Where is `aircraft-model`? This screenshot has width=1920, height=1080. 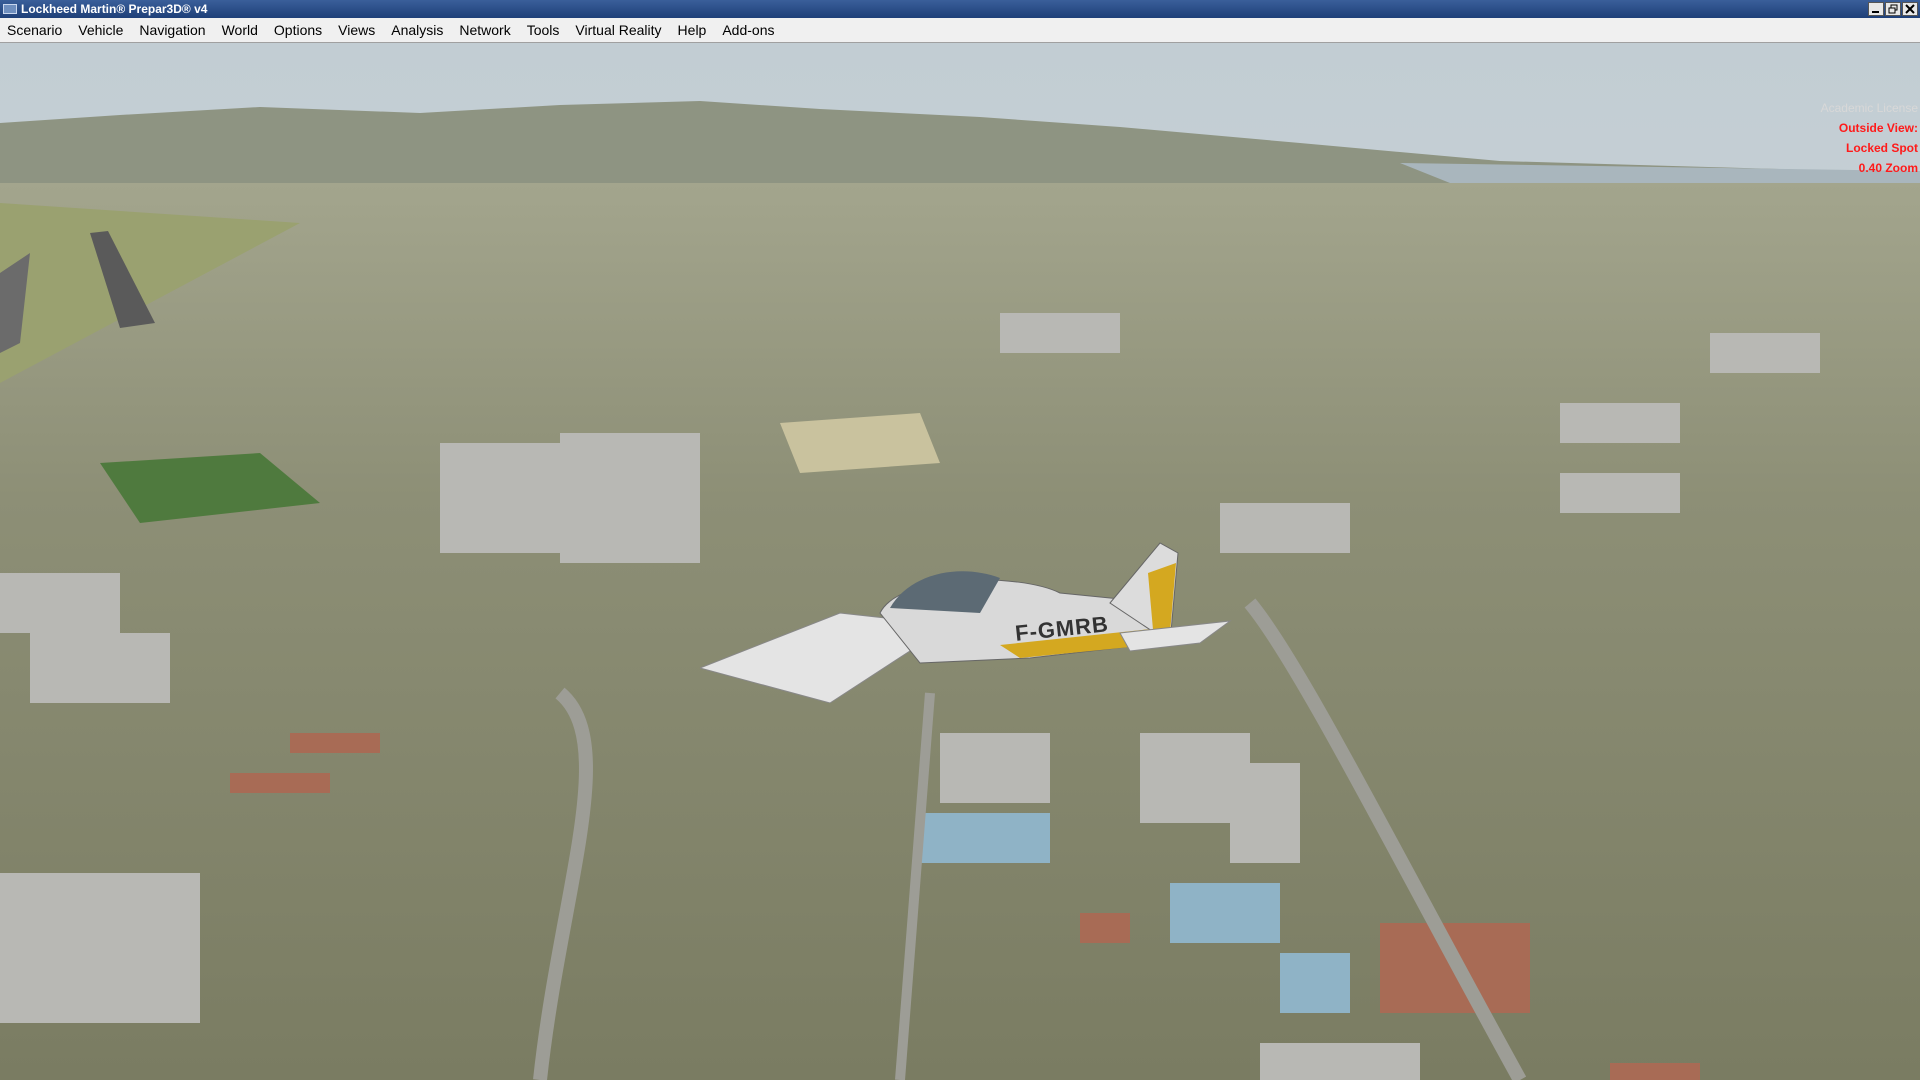
aircraft-model is located at coordinates (966, 622).